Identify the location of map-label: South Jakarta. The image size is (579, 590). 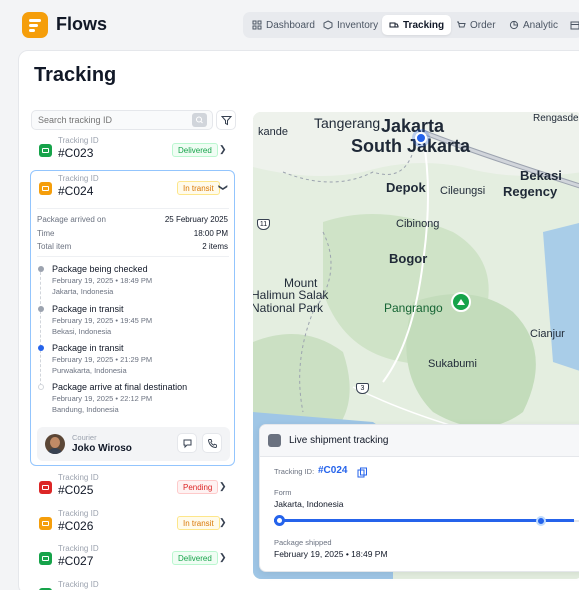
(411, 146).